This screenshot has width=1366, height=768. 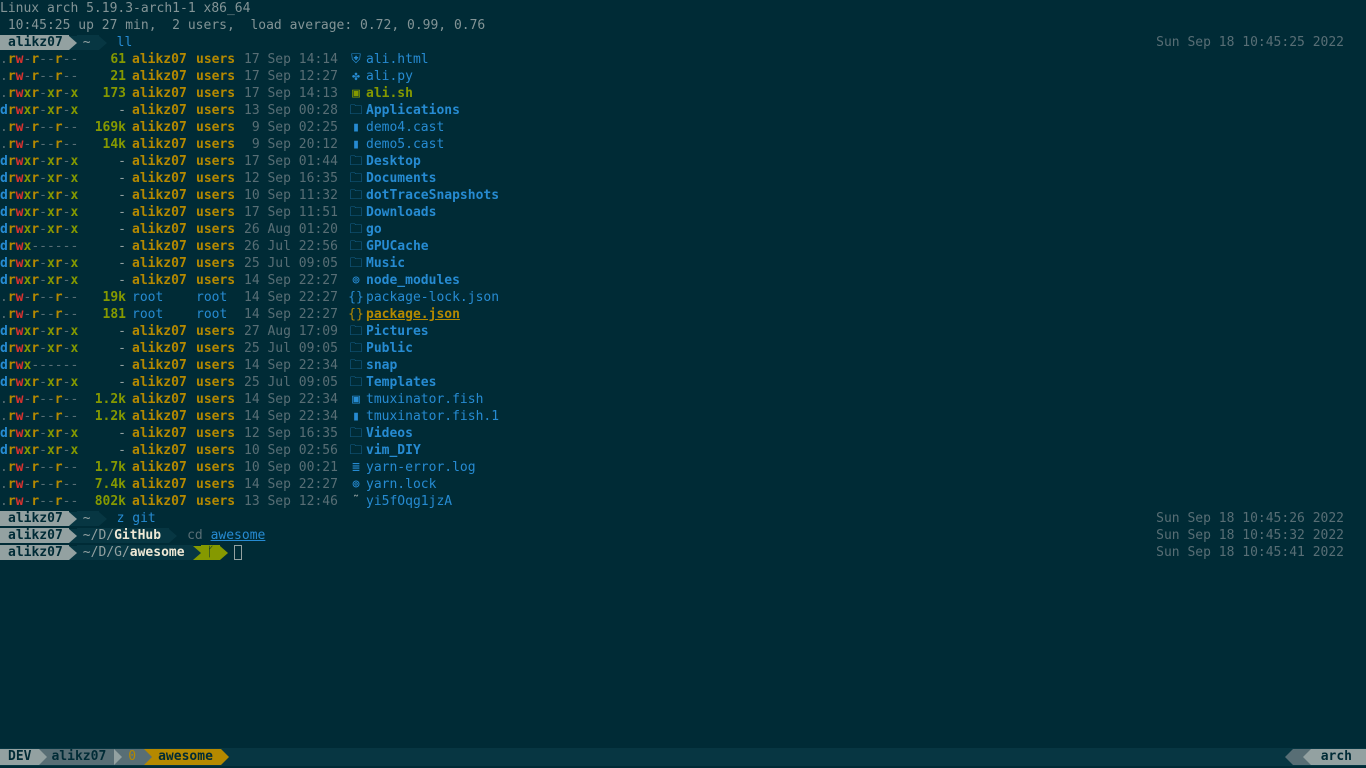 What do you see at coordinates (389, 93) in the screenshot?
I see `file-name: ali.sh` at bounding box center [389, 93].